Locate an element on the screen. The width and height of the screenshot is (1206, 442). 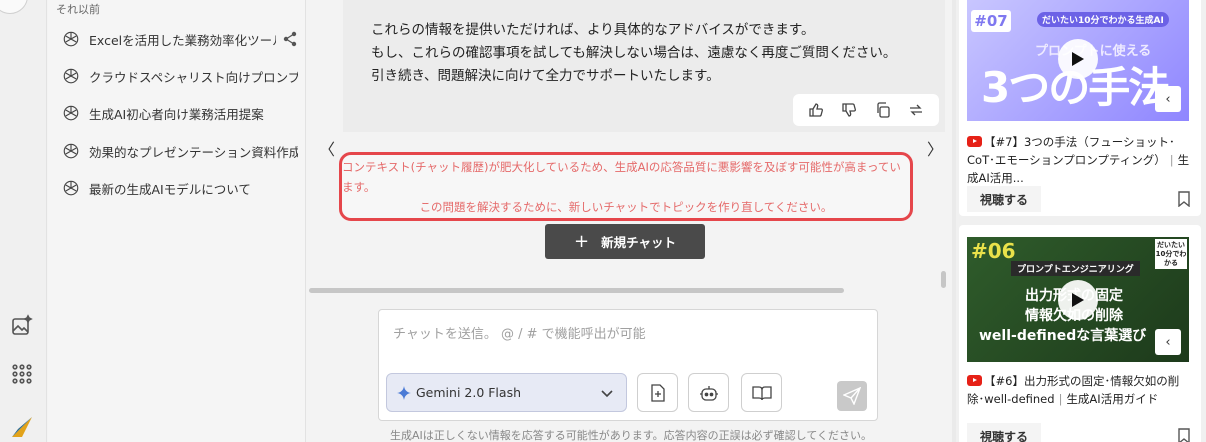
send-icon is located at coordinates (852, 396).